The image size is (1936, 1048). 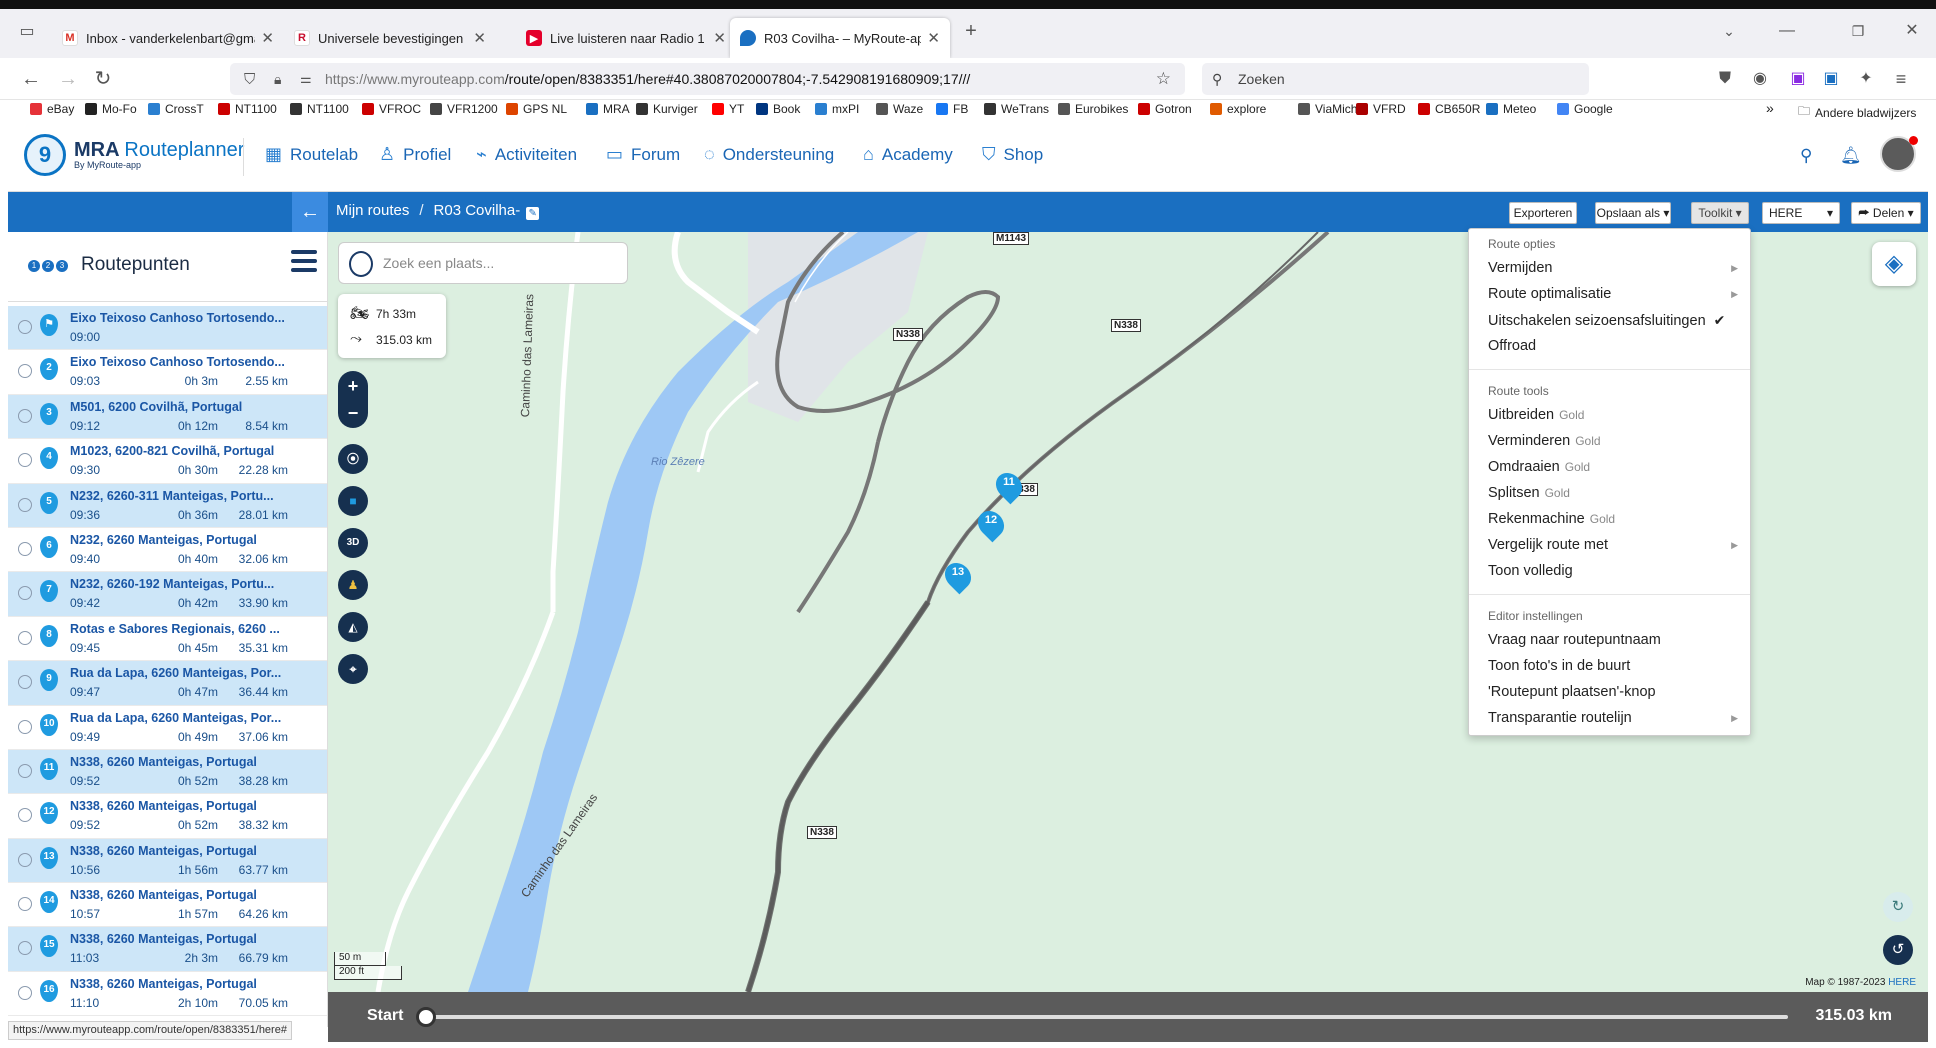 What do you see at coordinates (1613, 666) in the screenshot?
I see `menu-show-photos: Toon foto's in de buurt` at bounding box center [1613, 666].